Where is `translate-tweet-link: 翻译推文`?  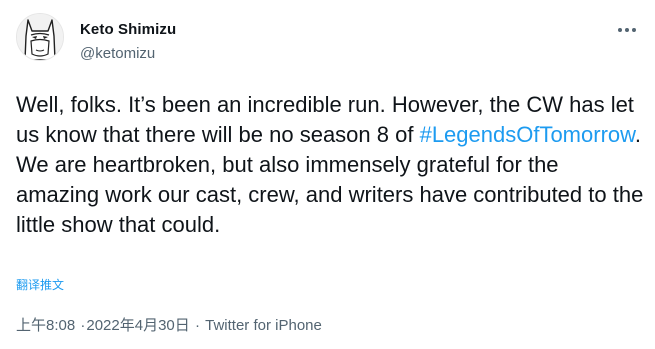
translate-tweet-link: 翻译推文 is located at coordinates (40, 284).